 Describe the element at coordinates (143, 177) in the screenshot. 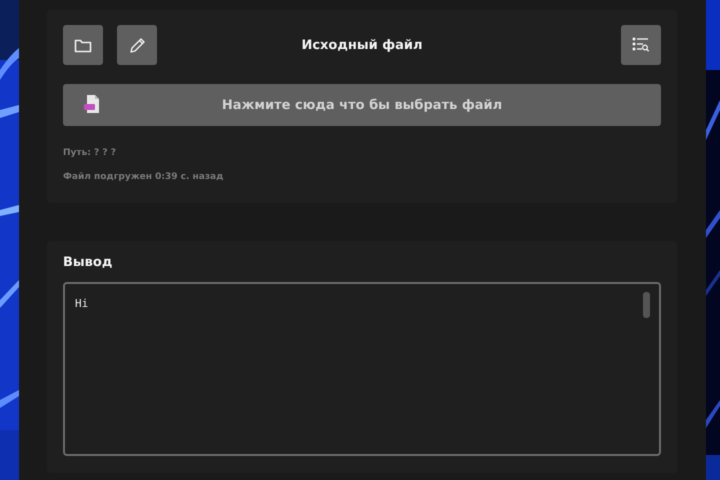

I see `loaded-time-text: Файл подгружен 0:39 с. назад` at that location.